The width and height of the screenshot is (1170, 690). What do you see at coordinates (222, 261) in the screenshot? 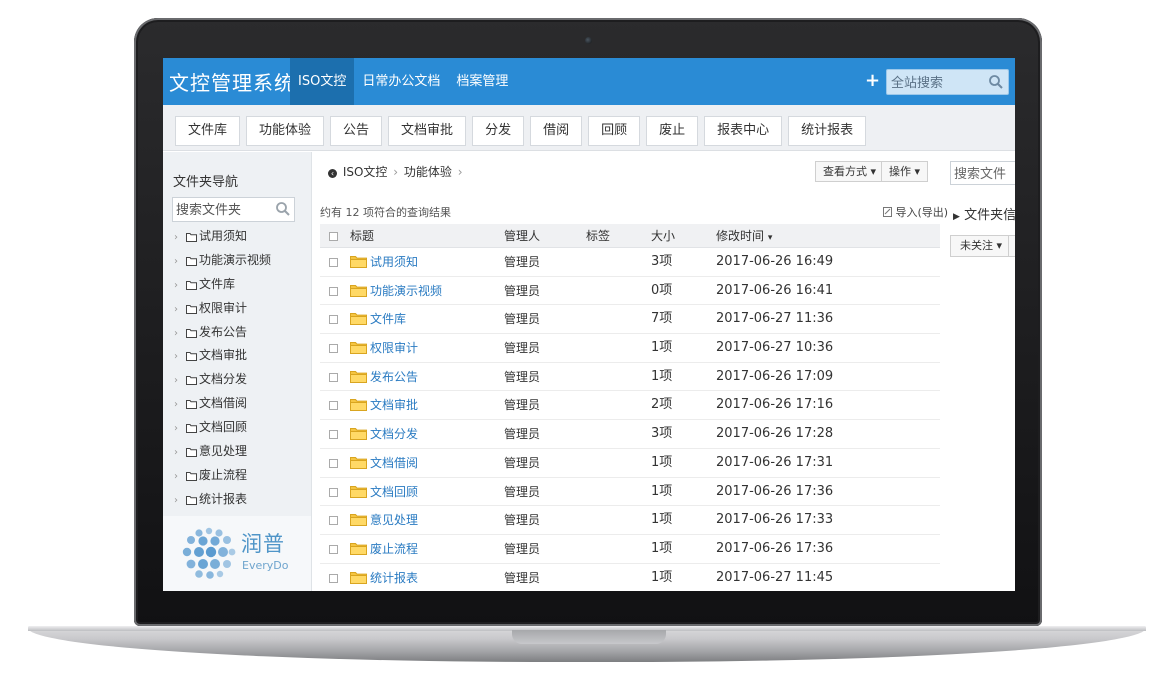
I see `folder-tree-item: › 功能演示视频` at bounding box center [222, 261].